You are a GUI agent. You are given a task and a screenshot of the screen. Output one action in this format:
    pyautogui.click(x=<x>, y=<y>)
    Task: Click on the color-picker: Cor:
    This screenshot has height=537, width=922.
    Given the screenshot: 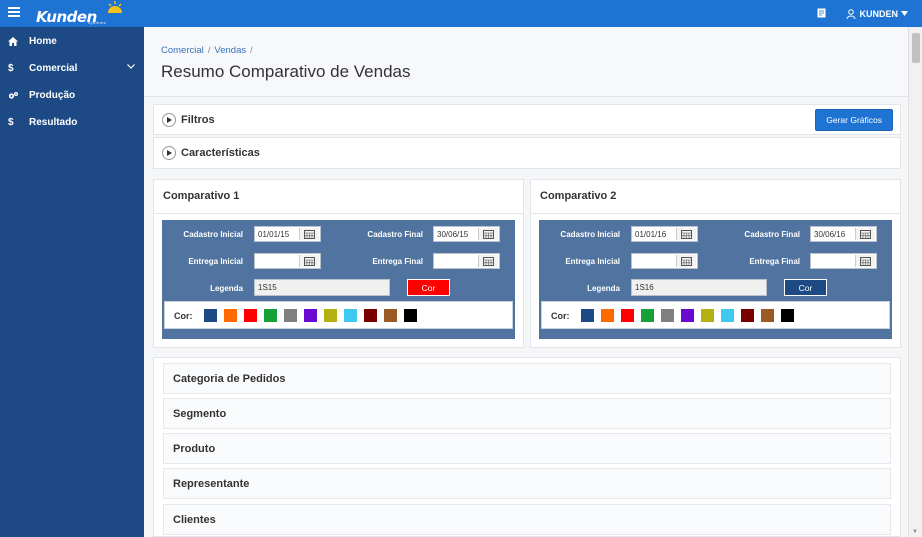 What is the action you would take?
    pyautogui.click(x=338, y=315)
    